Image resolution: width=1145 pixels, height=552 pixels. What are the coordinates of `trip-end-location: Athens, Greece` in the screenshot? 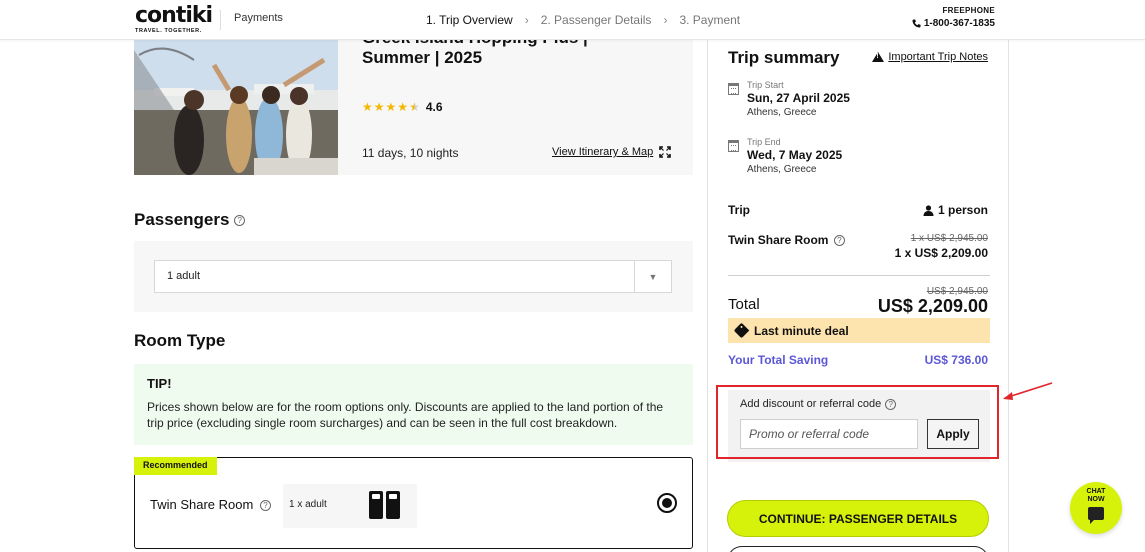 It's located at (782, 169).